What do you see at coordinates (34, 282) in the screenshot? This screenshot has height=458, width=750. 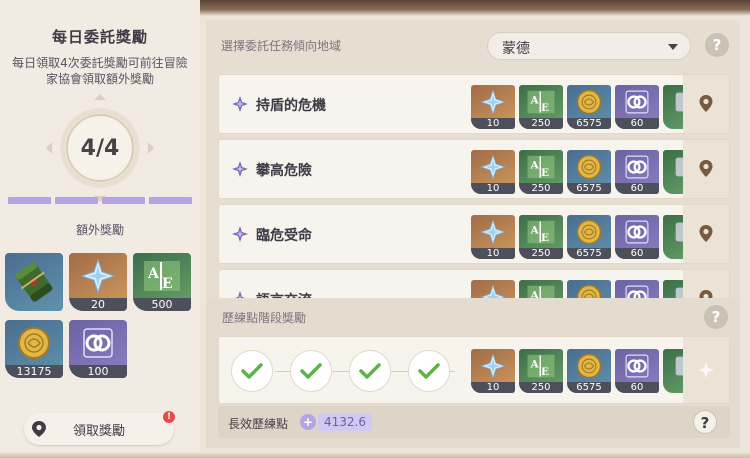 I see `extra-reward-tile` at bounding box center [34, 282].